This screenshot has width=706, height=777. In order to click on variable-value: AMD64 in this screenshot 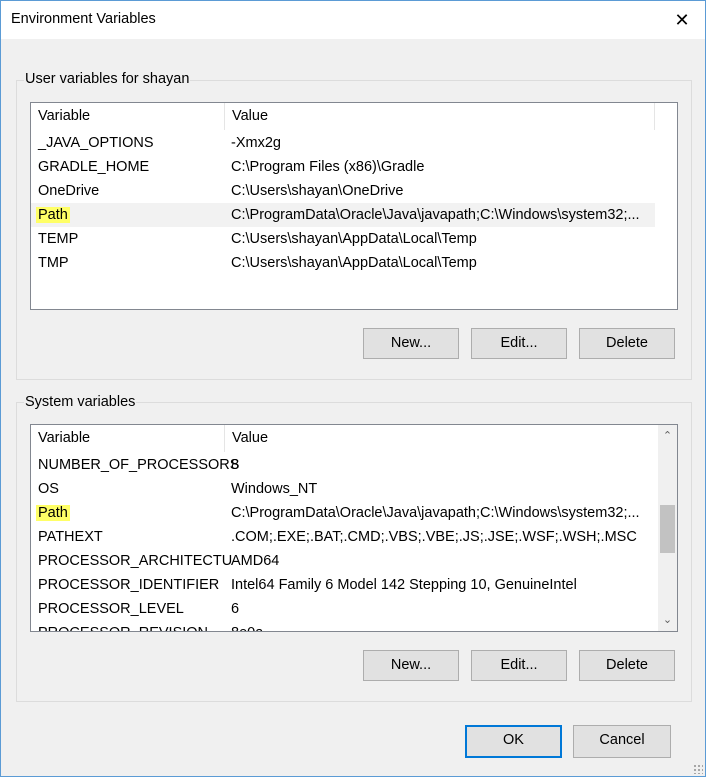, I will do `click(255, 561)`.